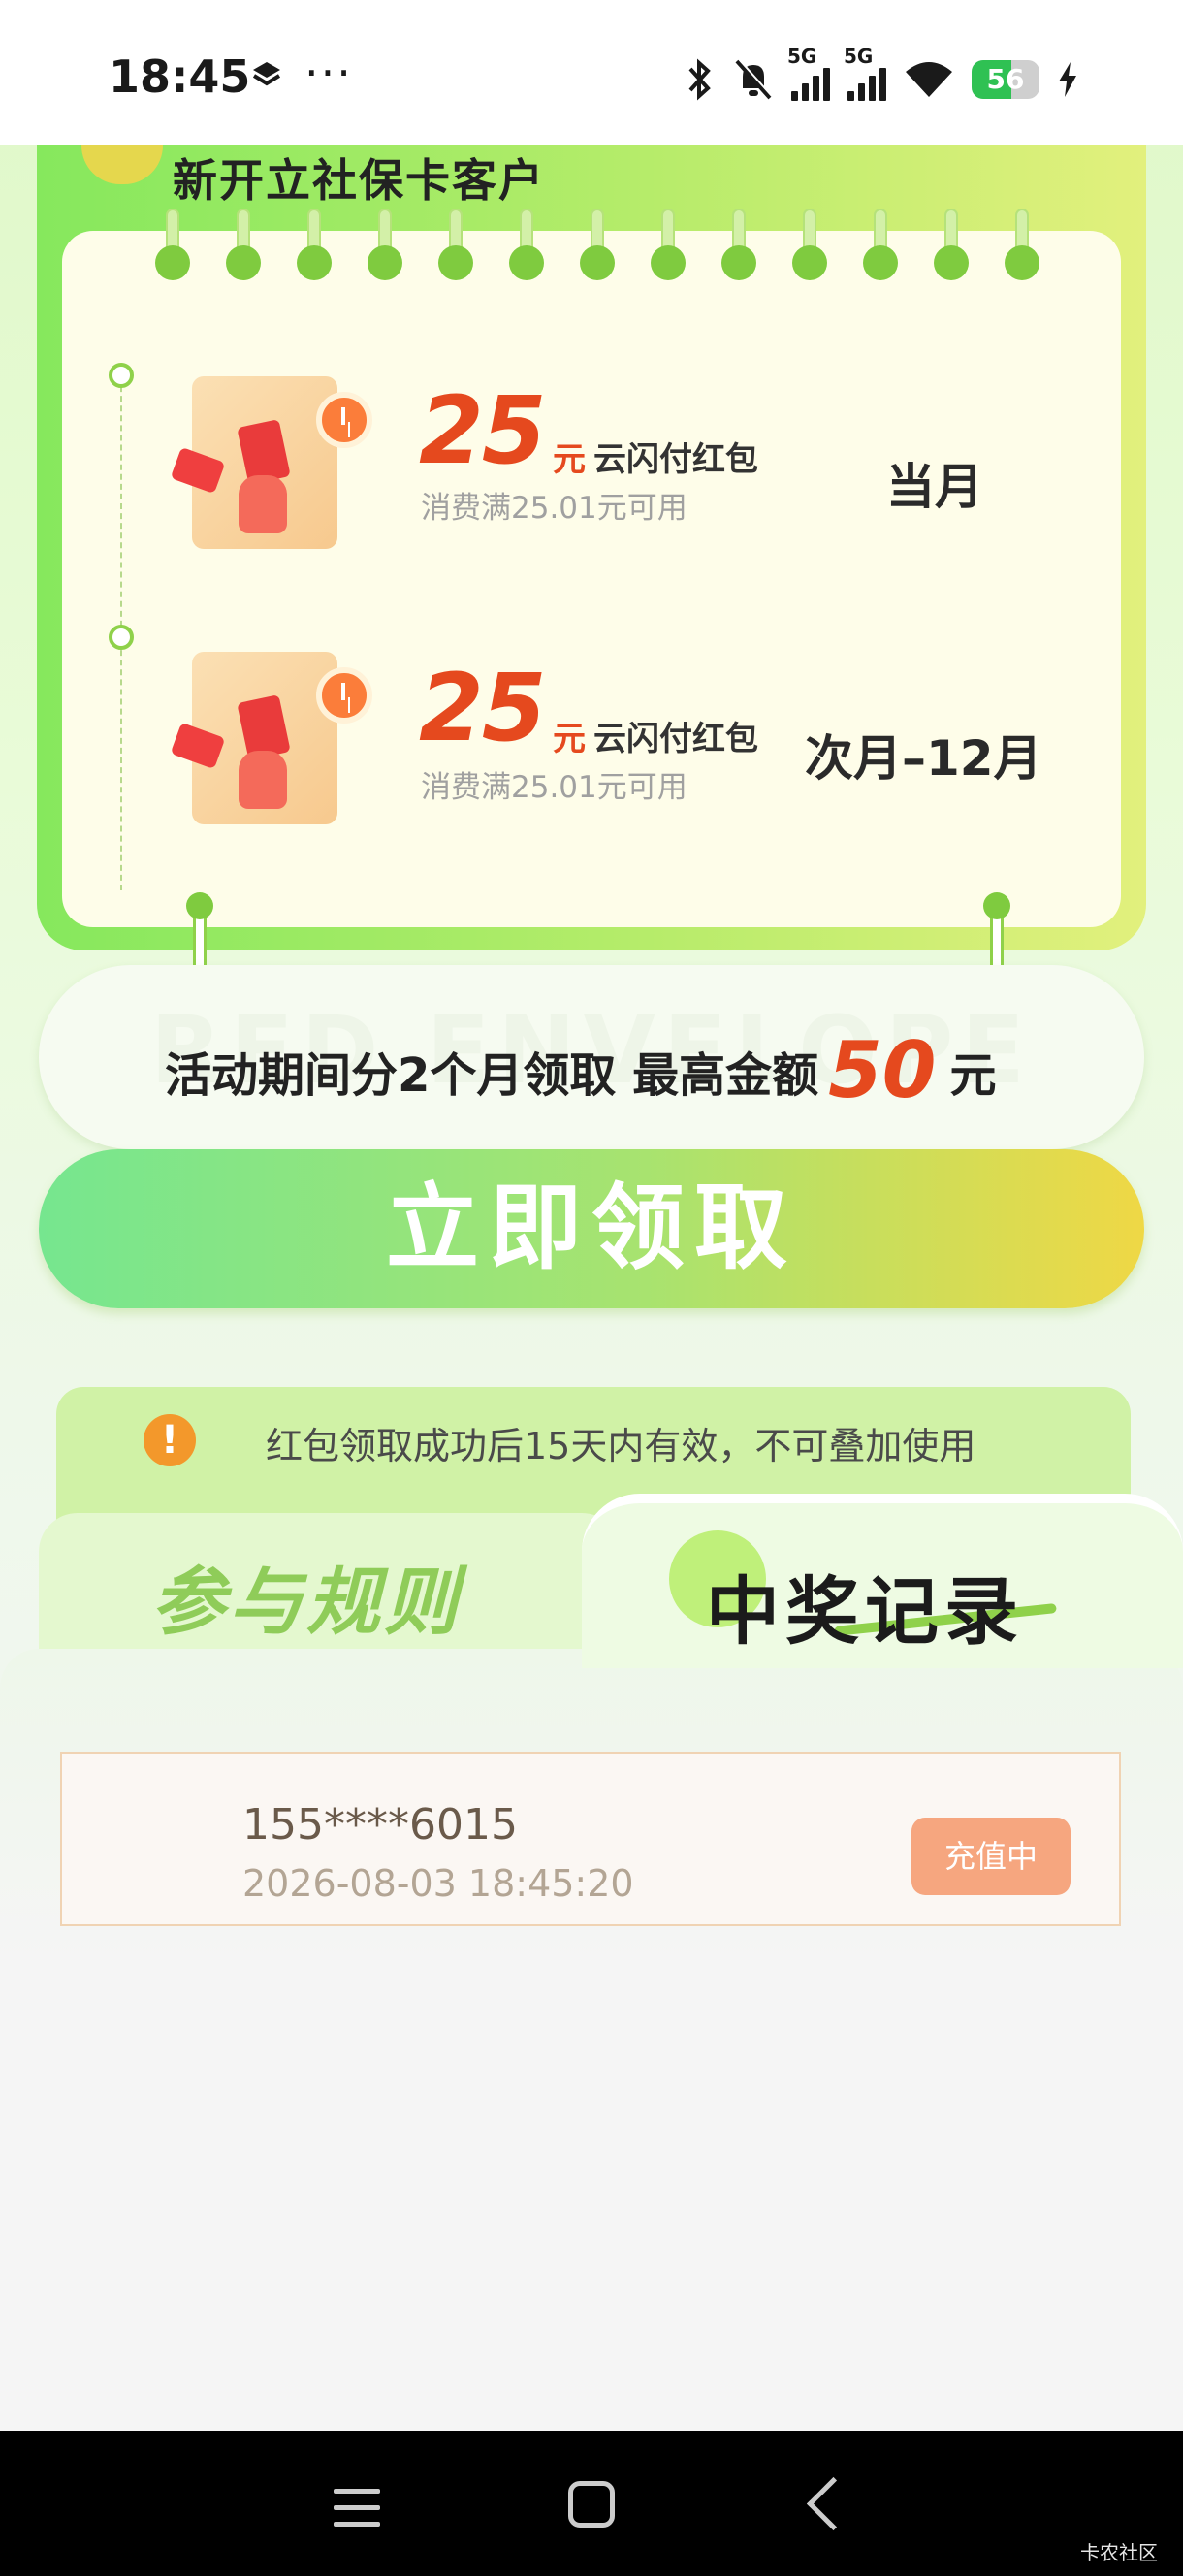 The height and width of the screenshot is (2576, 1183). What do you see at coordinates (923, 754) in the screenshot?
I see `reward-period: 次月–12月` at bounding box center [923, 754].